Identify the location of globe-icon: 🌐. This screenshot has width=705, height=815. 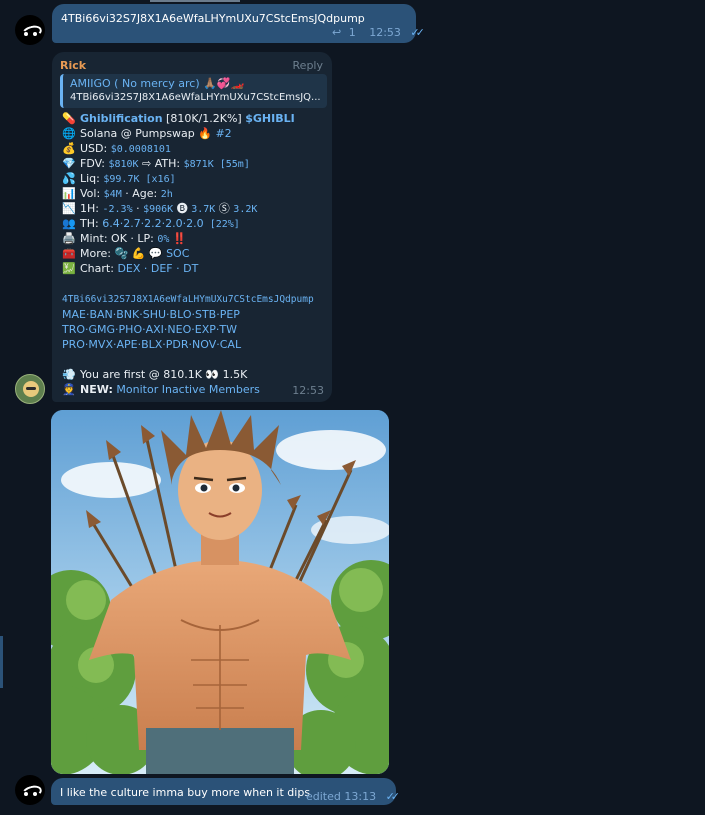
(69, 133).